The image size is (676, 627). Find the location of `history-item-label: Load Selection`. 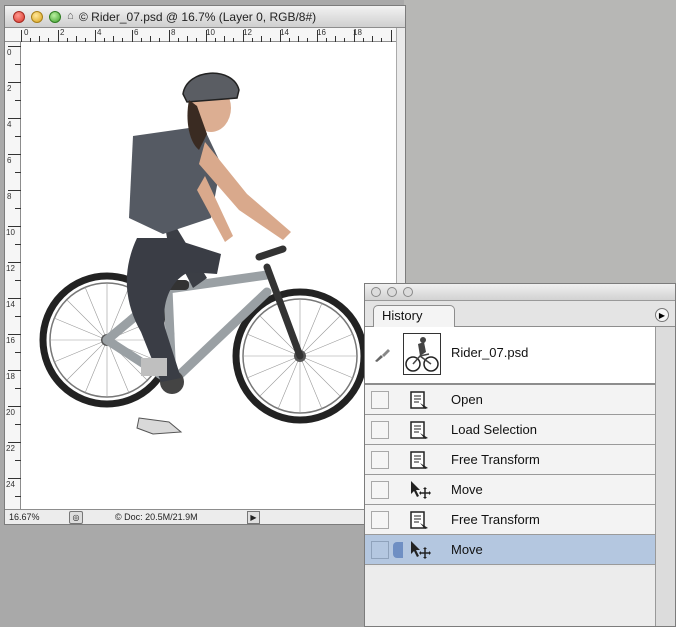

history-item-label: Load Selection is located at coordinates (494, 429).